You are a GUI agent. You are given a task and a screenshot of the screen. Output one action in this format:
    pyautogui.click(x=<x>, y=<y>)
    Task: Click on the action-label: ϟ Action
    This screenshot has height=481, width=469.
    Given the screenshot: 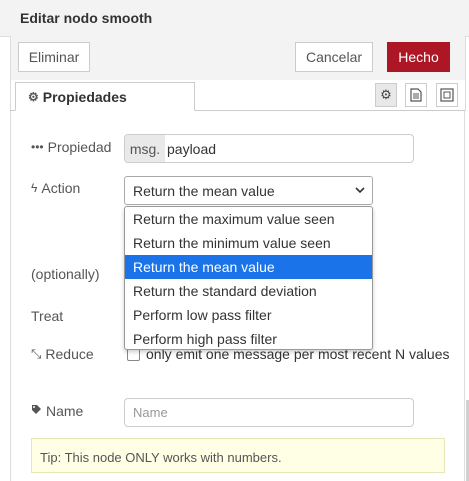 What is the action you would take?
    pyautogui.click(x=55, y=188)
    